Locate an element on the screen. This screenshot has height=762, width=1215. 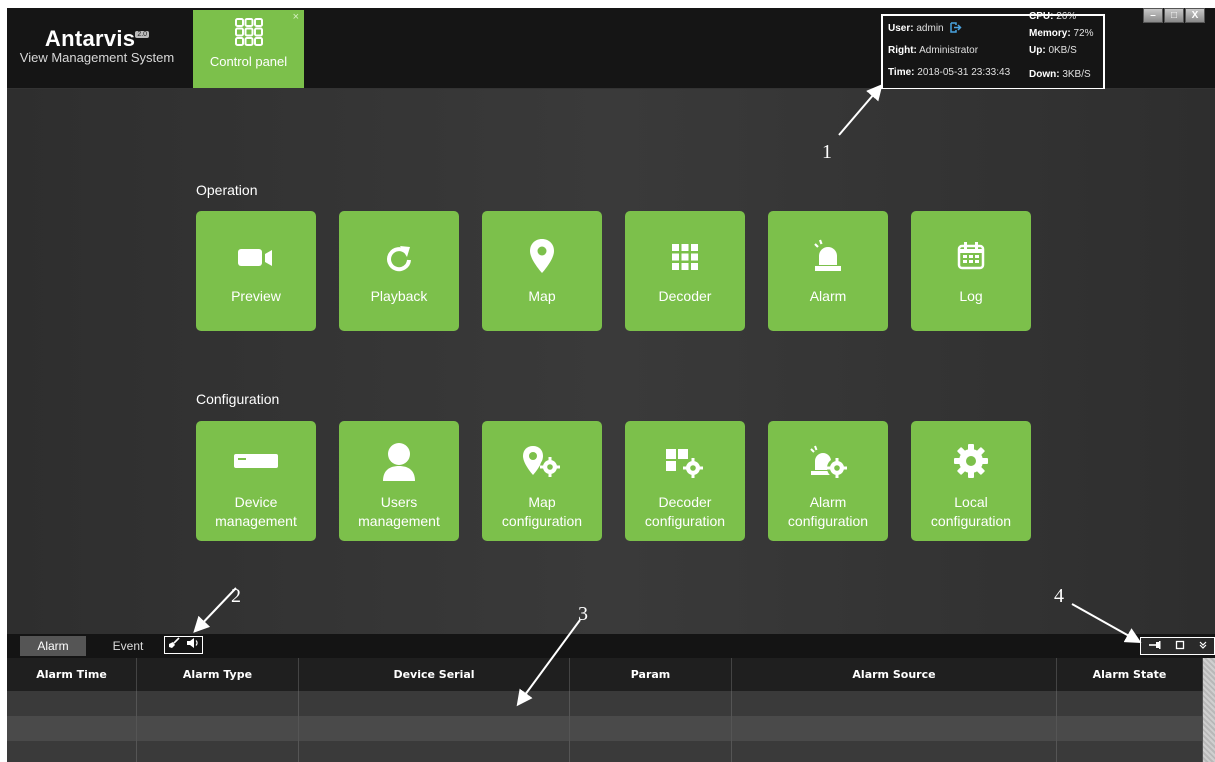
user-icon is located at coordinates (399, 461).